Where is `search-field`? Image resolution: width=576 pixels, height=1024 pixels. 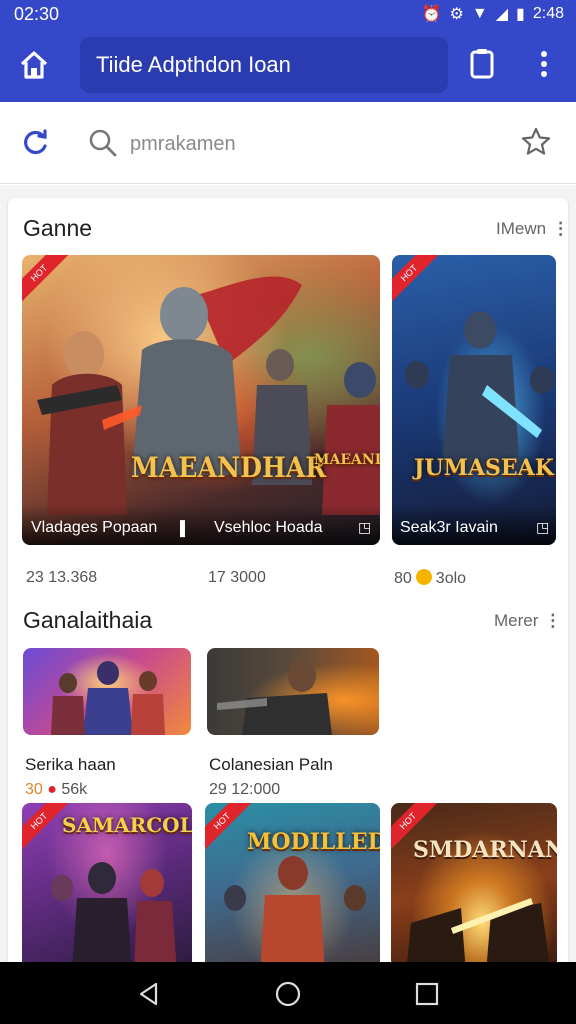
search-field is located at coordinates (288, 144).